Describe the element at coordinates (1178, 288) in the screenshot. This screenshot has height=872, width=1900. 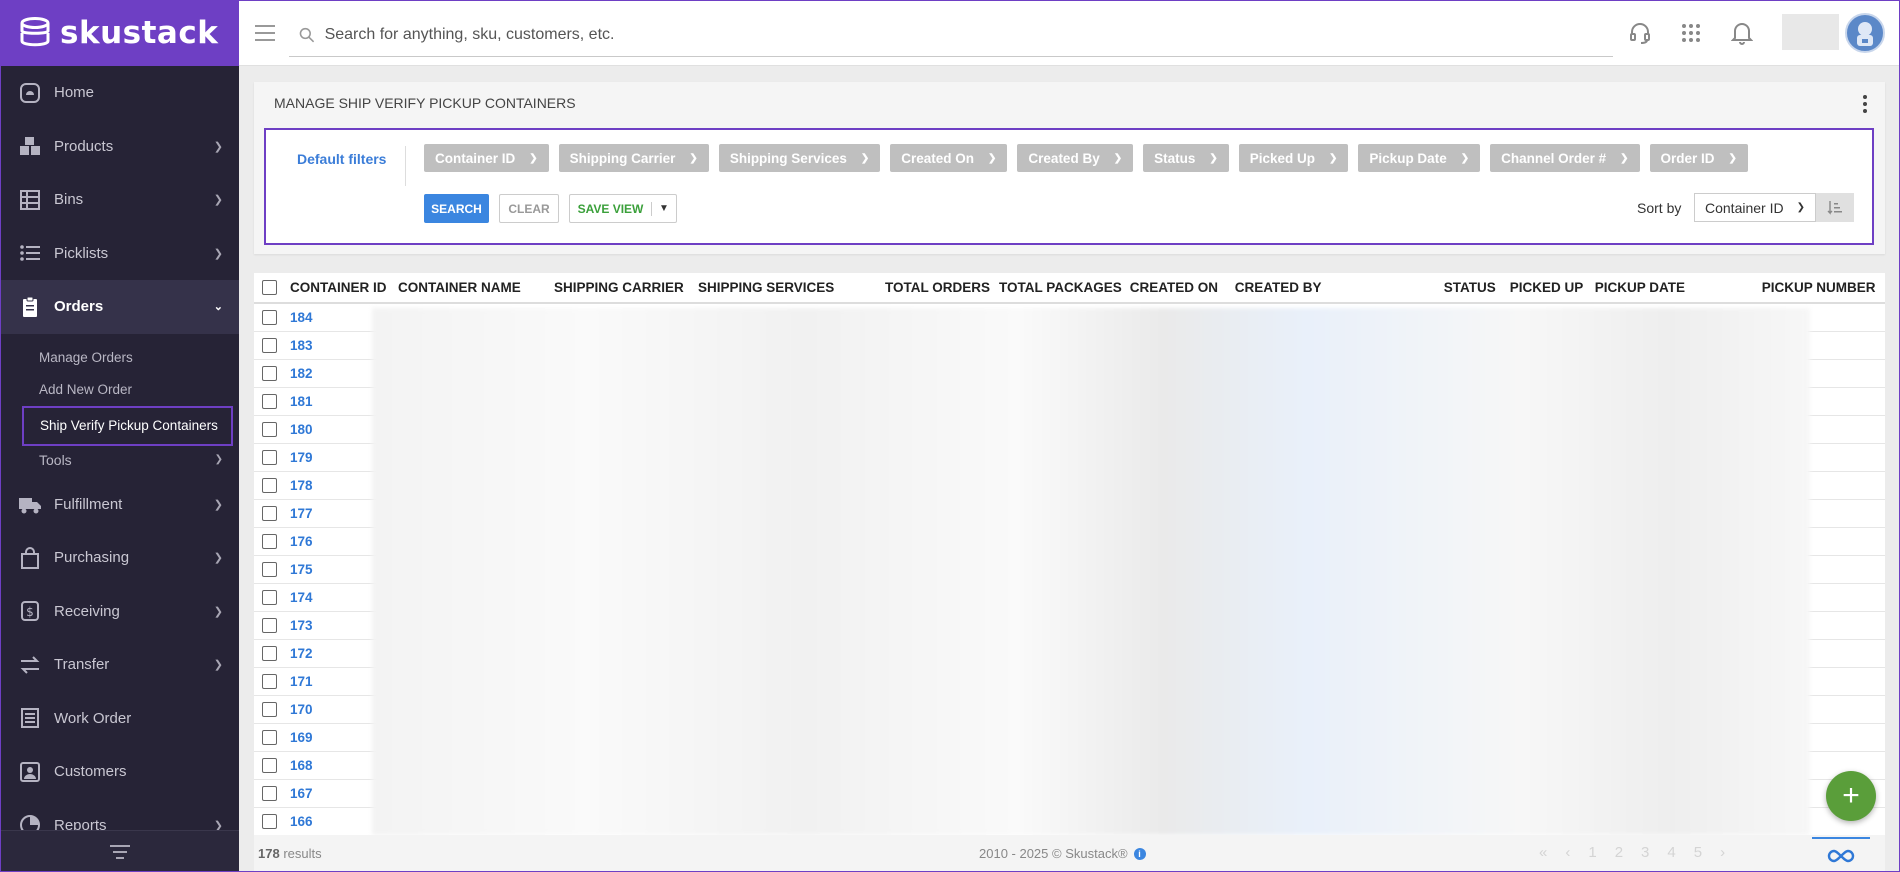
I see `column-header: CREATED ON` at that location.